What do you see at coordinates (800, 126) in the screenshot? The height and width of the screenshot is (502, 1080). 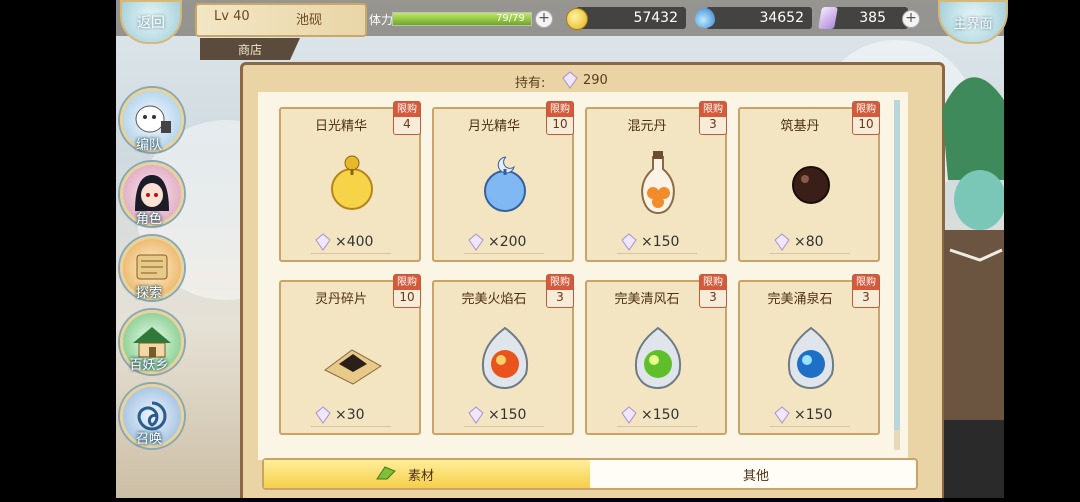 I see `item-name: 筑基丹` at bounding box center [800, 126].